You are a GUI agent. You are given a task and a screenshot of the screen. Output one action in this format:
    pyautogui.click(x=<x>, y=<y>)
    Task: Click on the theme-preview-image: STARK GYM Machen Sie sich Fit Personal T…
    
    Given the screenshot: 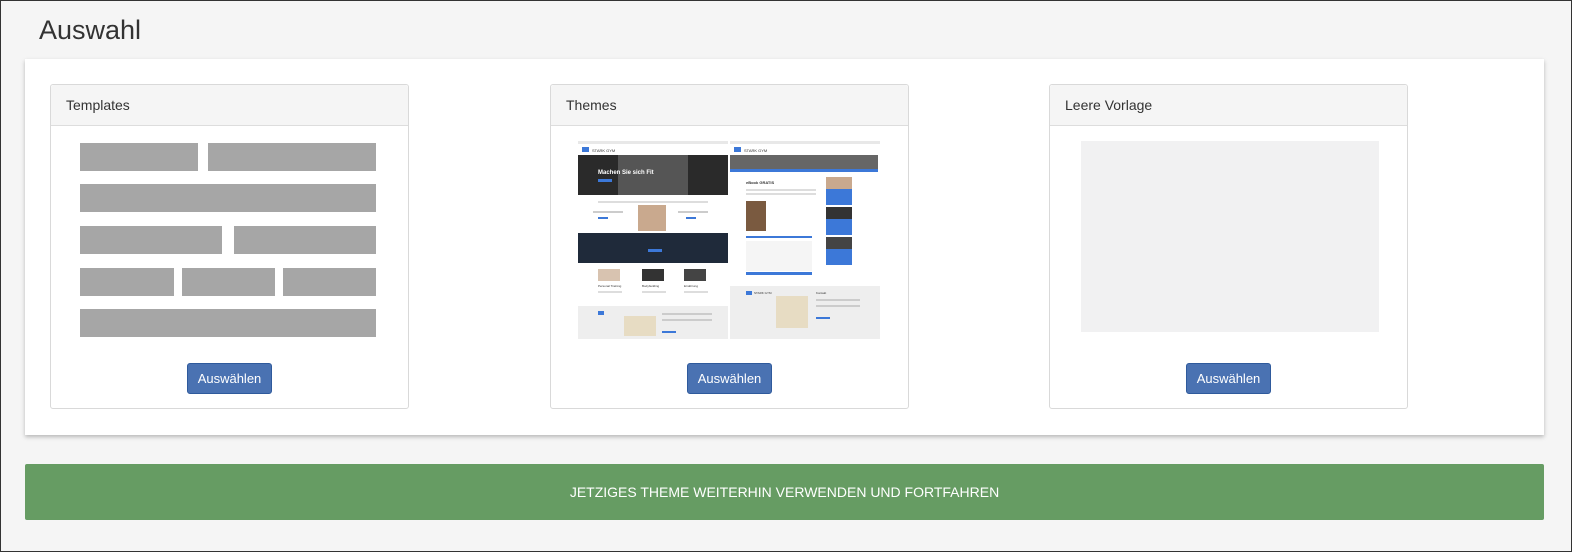 What is the action you would take?
    pyautogui.click(x=729, y=240)
    